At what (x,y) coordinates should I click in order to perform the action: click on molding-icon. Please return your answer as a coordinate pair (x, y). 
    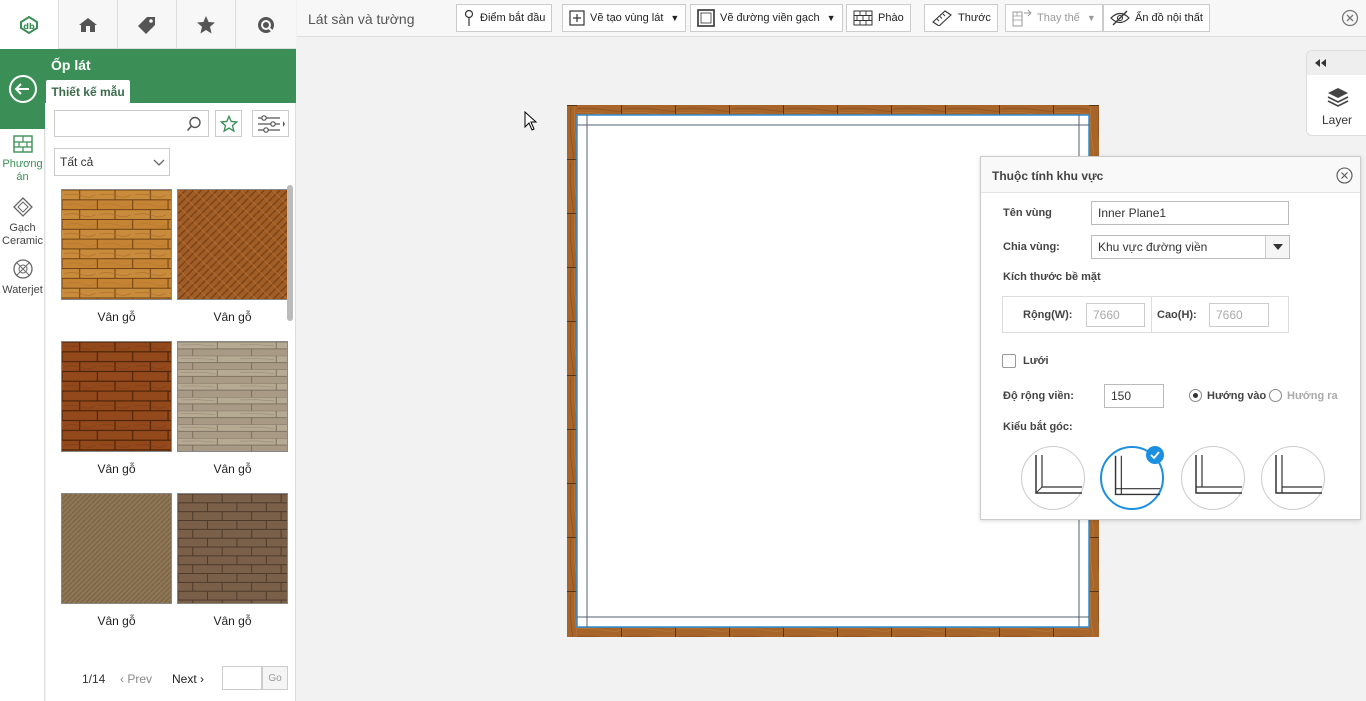
    Looking at the image, I should click on (863, 18).